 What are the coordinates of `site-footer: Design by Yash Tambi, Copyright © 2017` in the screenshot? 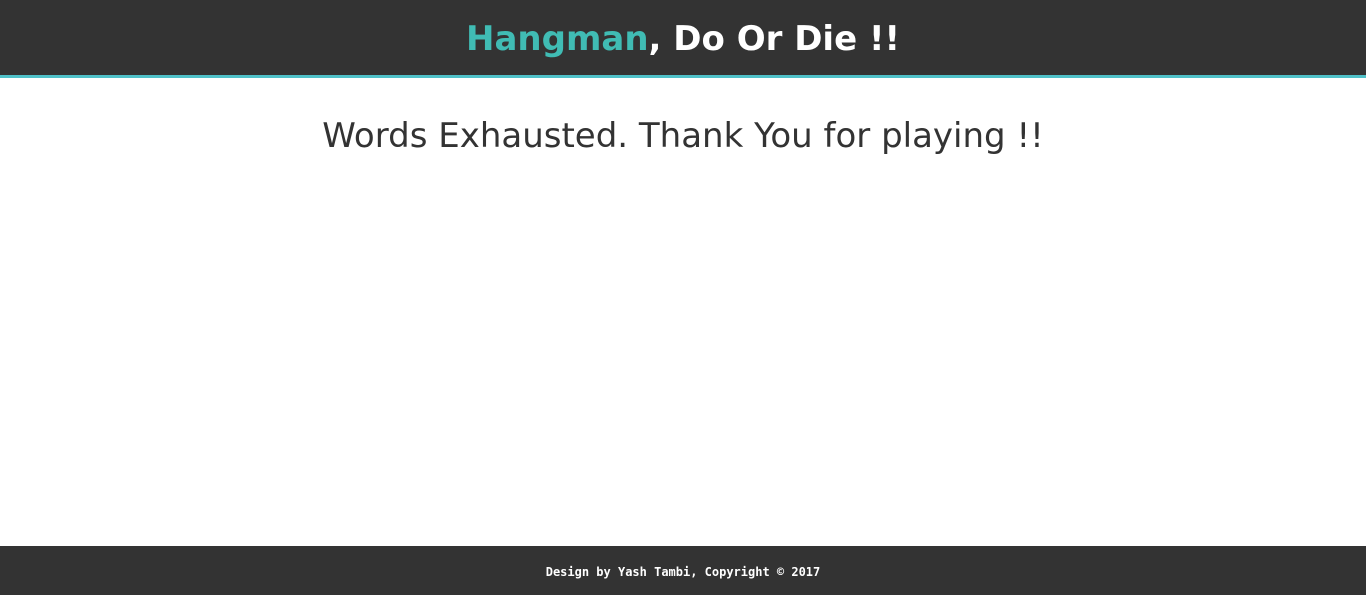 It's located at (683, 570).